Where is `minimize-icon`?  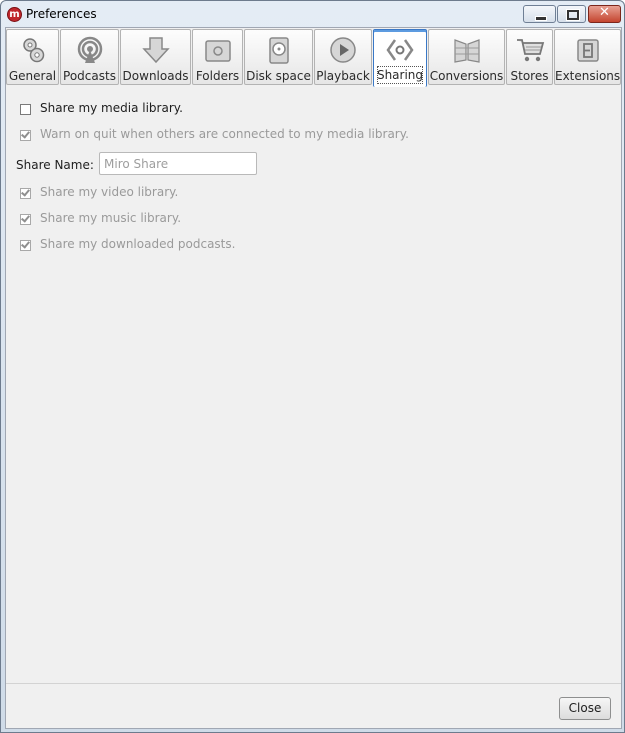 minimize-icon is located at coordinates (541, 18).